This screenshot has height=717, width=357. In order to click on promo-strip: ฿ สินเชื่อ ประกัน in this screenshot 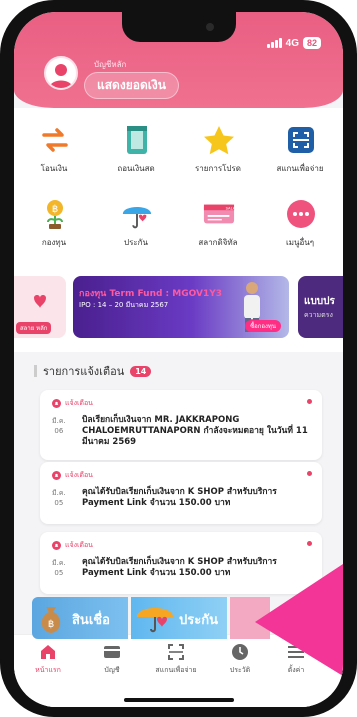, I will do `click(151, 618)`.